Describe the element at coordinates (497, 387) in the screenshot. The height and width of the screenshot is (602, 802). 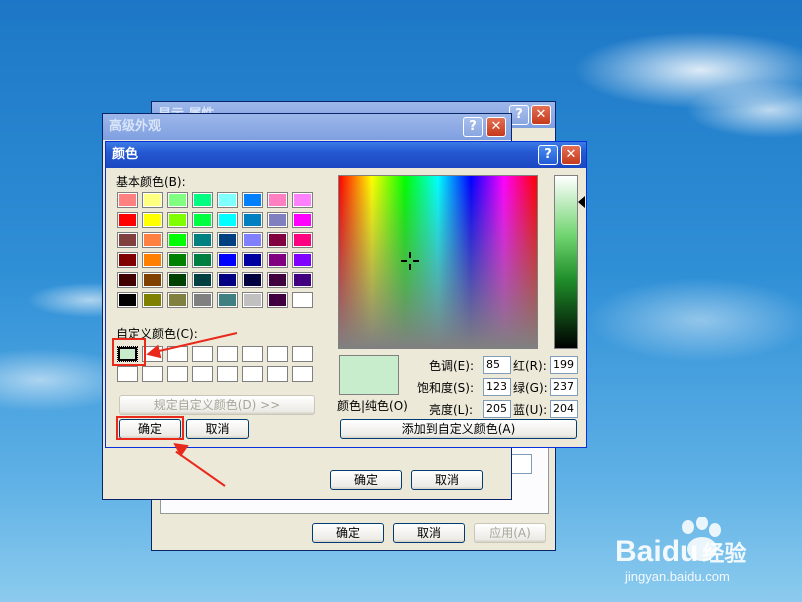
I see `sat-field: 123` at that location.